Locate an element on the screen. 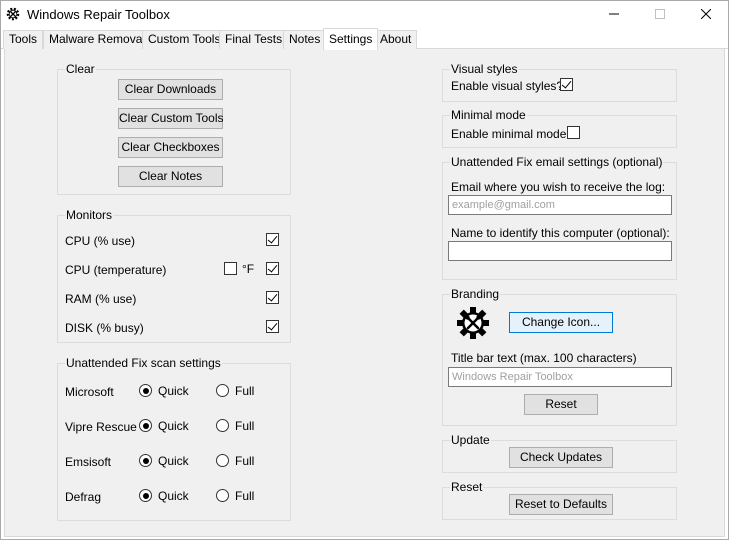 The image size is (729, 540). reset-group: Reset Reset to Defaults is located at coordinates (559, 500).